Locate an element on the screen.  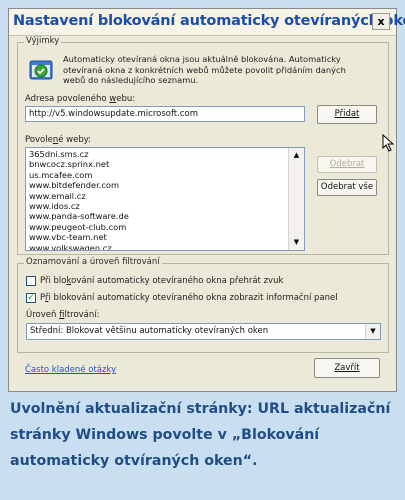
list-item: www.email.cz is located at coordinates (165, 196).